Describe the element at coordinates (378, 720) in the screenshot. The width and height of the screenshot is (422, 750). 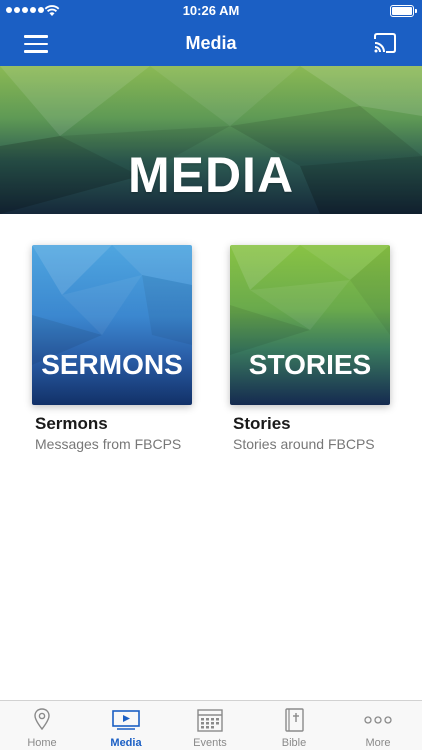
I see `more-dots-icon` at that location.